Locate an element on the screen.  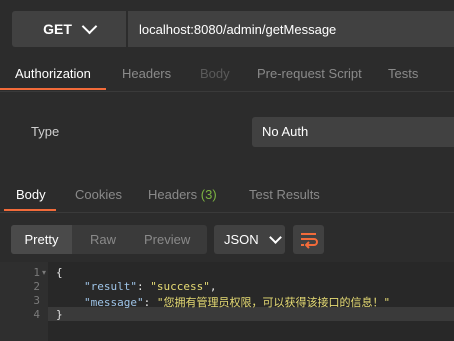
format-select: JSON is located at coordinates (249, 239).